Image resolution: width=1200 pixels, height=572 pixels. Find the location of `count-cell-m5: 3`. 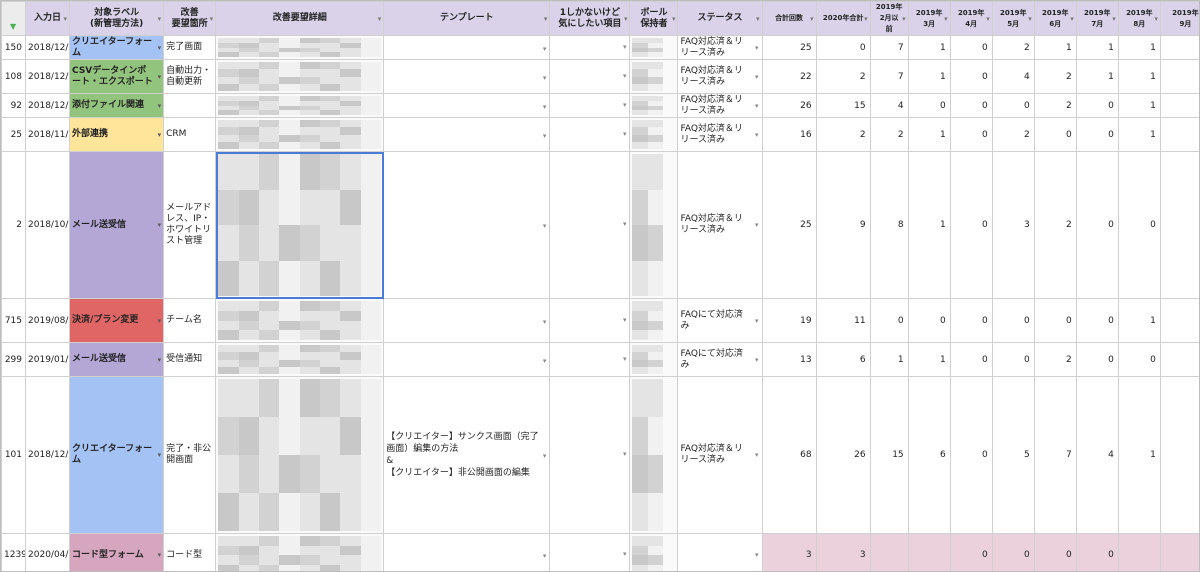

count-cell-m5: 3 is located at coordinates (1013, 225).